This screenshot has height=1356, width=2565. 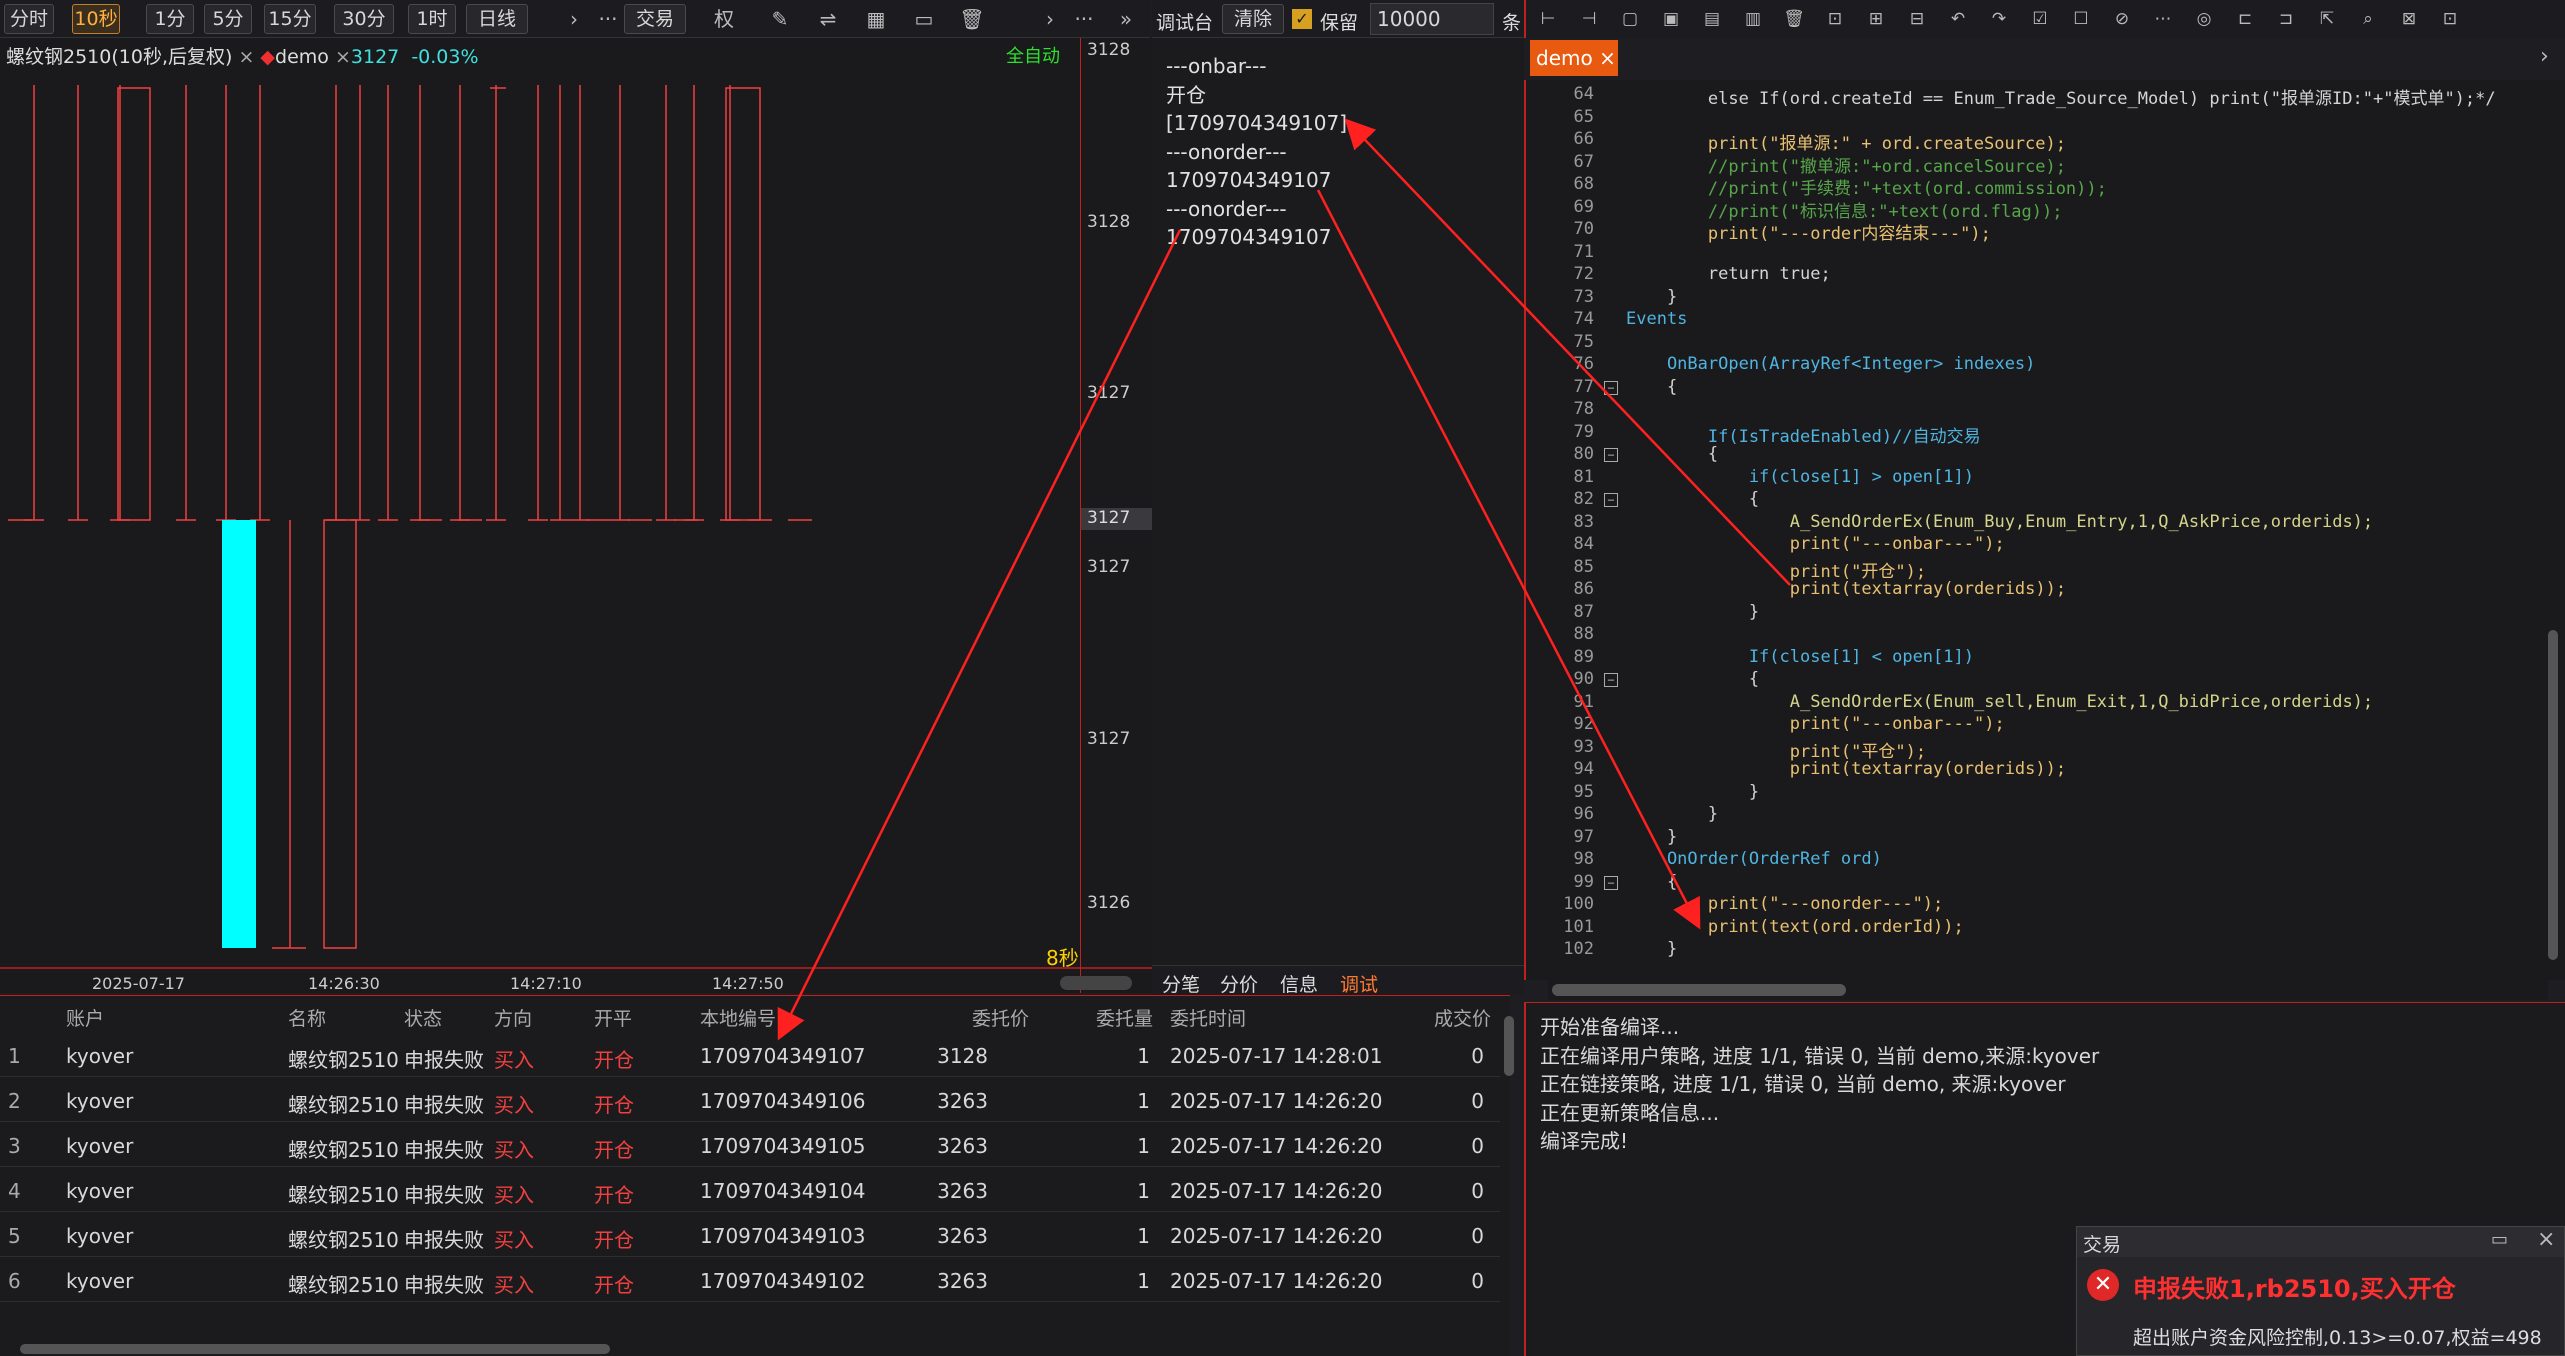 I want to click on time-tick: 2025-07-17, so click(x=138, y=983).